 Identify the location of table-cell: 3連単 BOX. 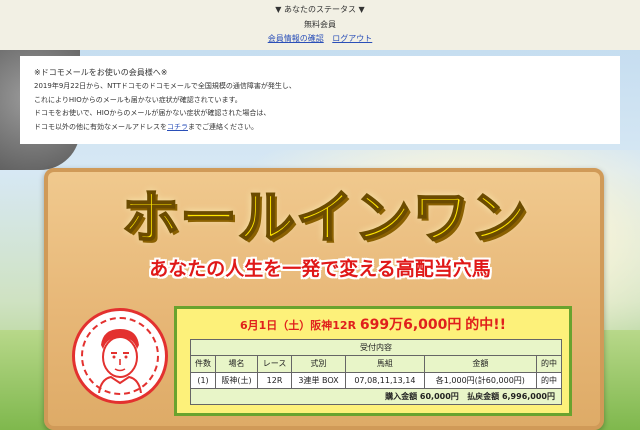
(319, 380).